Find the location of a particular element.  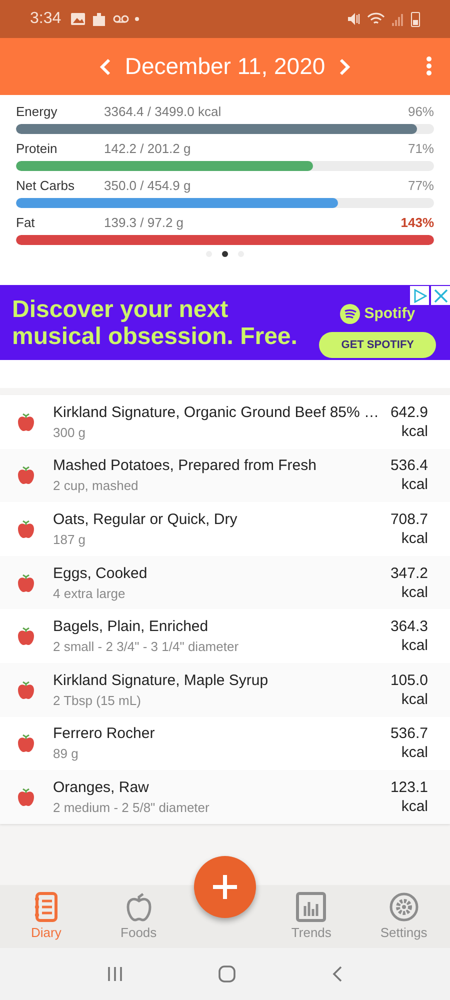

macro-amount: 142.2 / 201.2 g is located at coordinates (148, 148).